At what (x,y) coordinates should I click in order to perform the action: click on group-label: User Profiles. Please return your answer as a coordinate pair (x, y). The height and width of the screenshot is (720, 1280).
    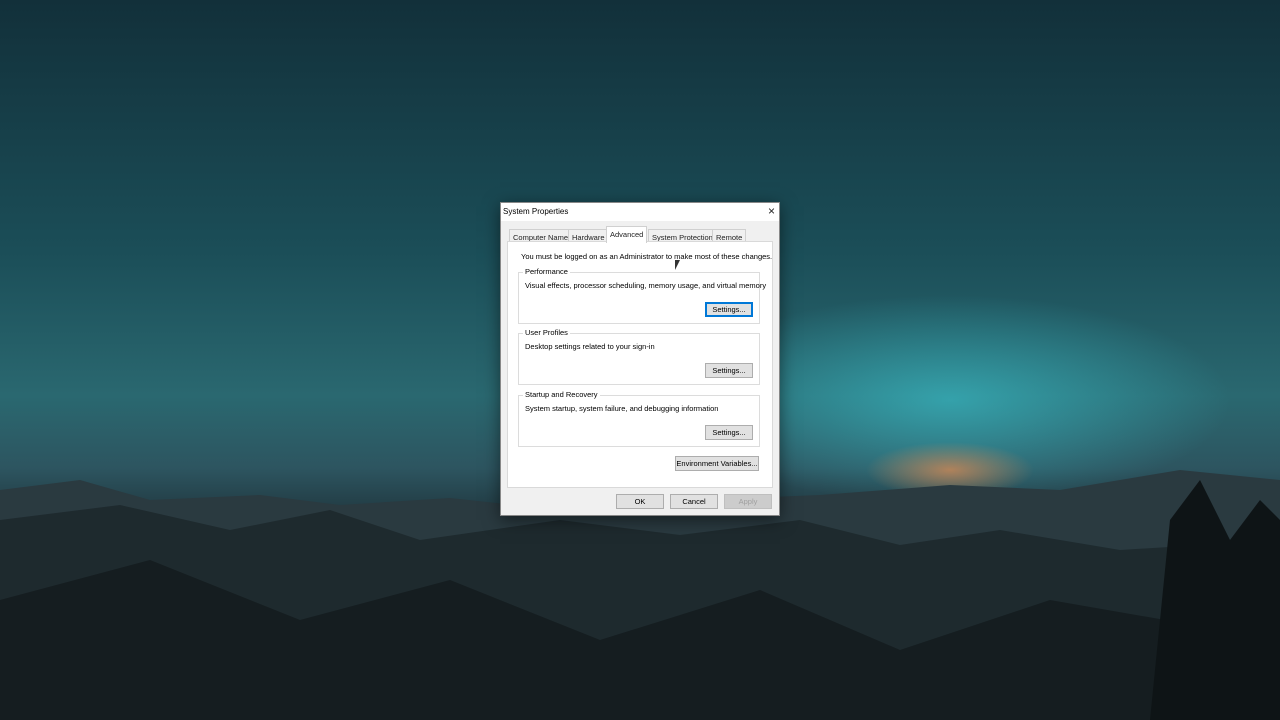
    Looking at the image, I should click on (546, 332).